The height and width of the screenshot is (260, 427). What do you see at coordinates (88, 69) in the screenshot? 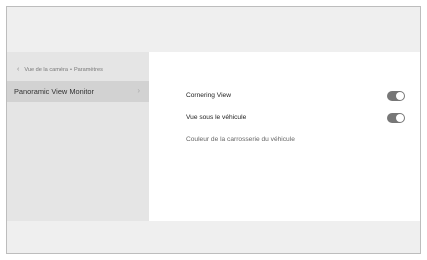
I see `breadcrumb-current: Paramètres` at bounding box center [88, 69].